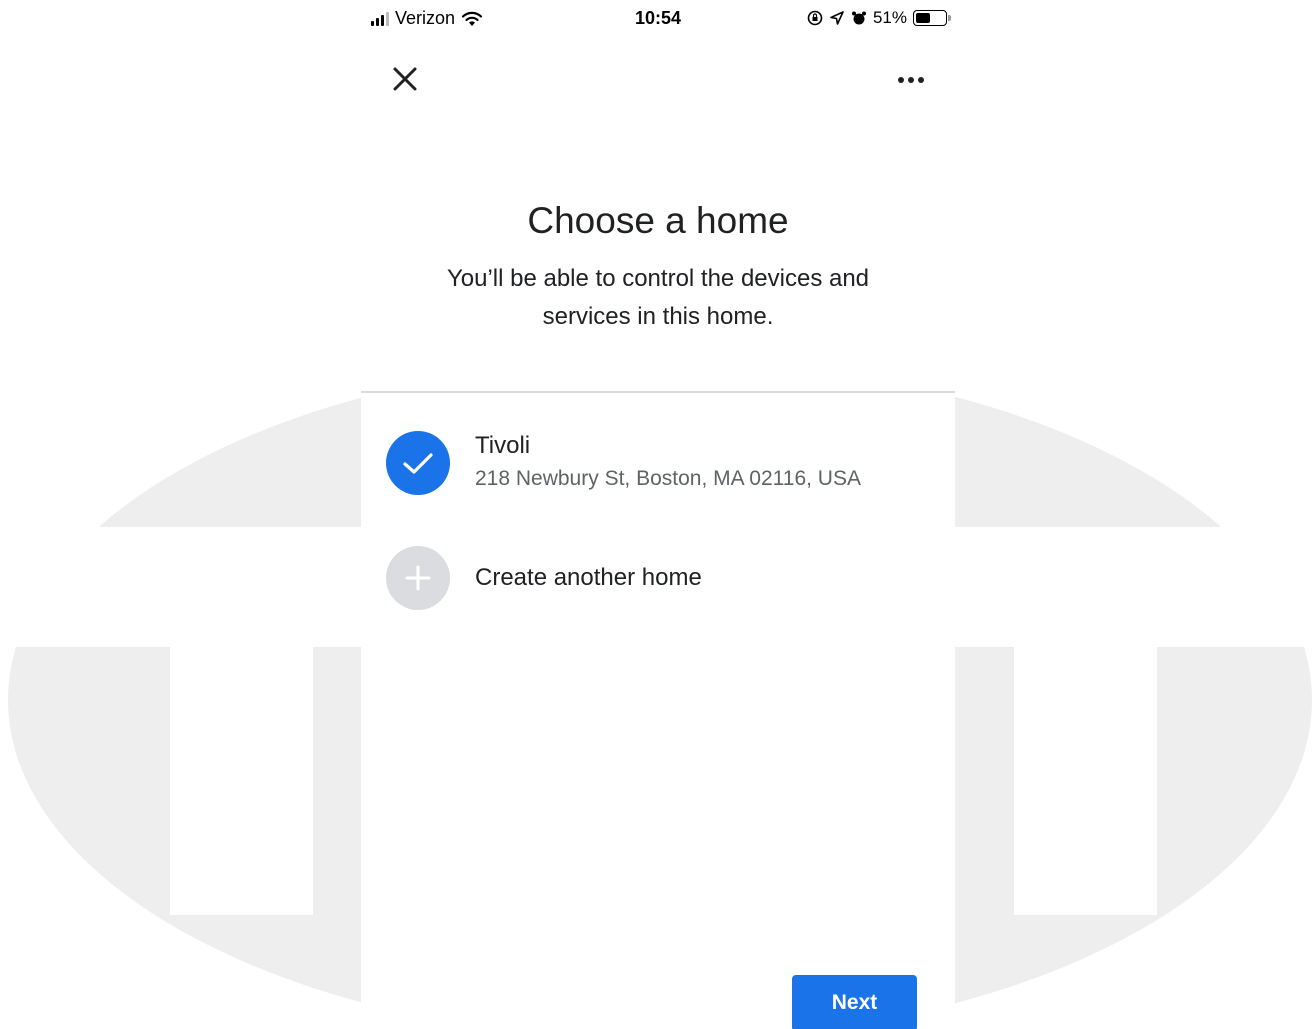 The height and width of the screenshot is (1029, 1312). What do you see at coordinates (588, 577) in the screenshot?
I see `create-home-label: Create another home` at bounding box center [588, 577].